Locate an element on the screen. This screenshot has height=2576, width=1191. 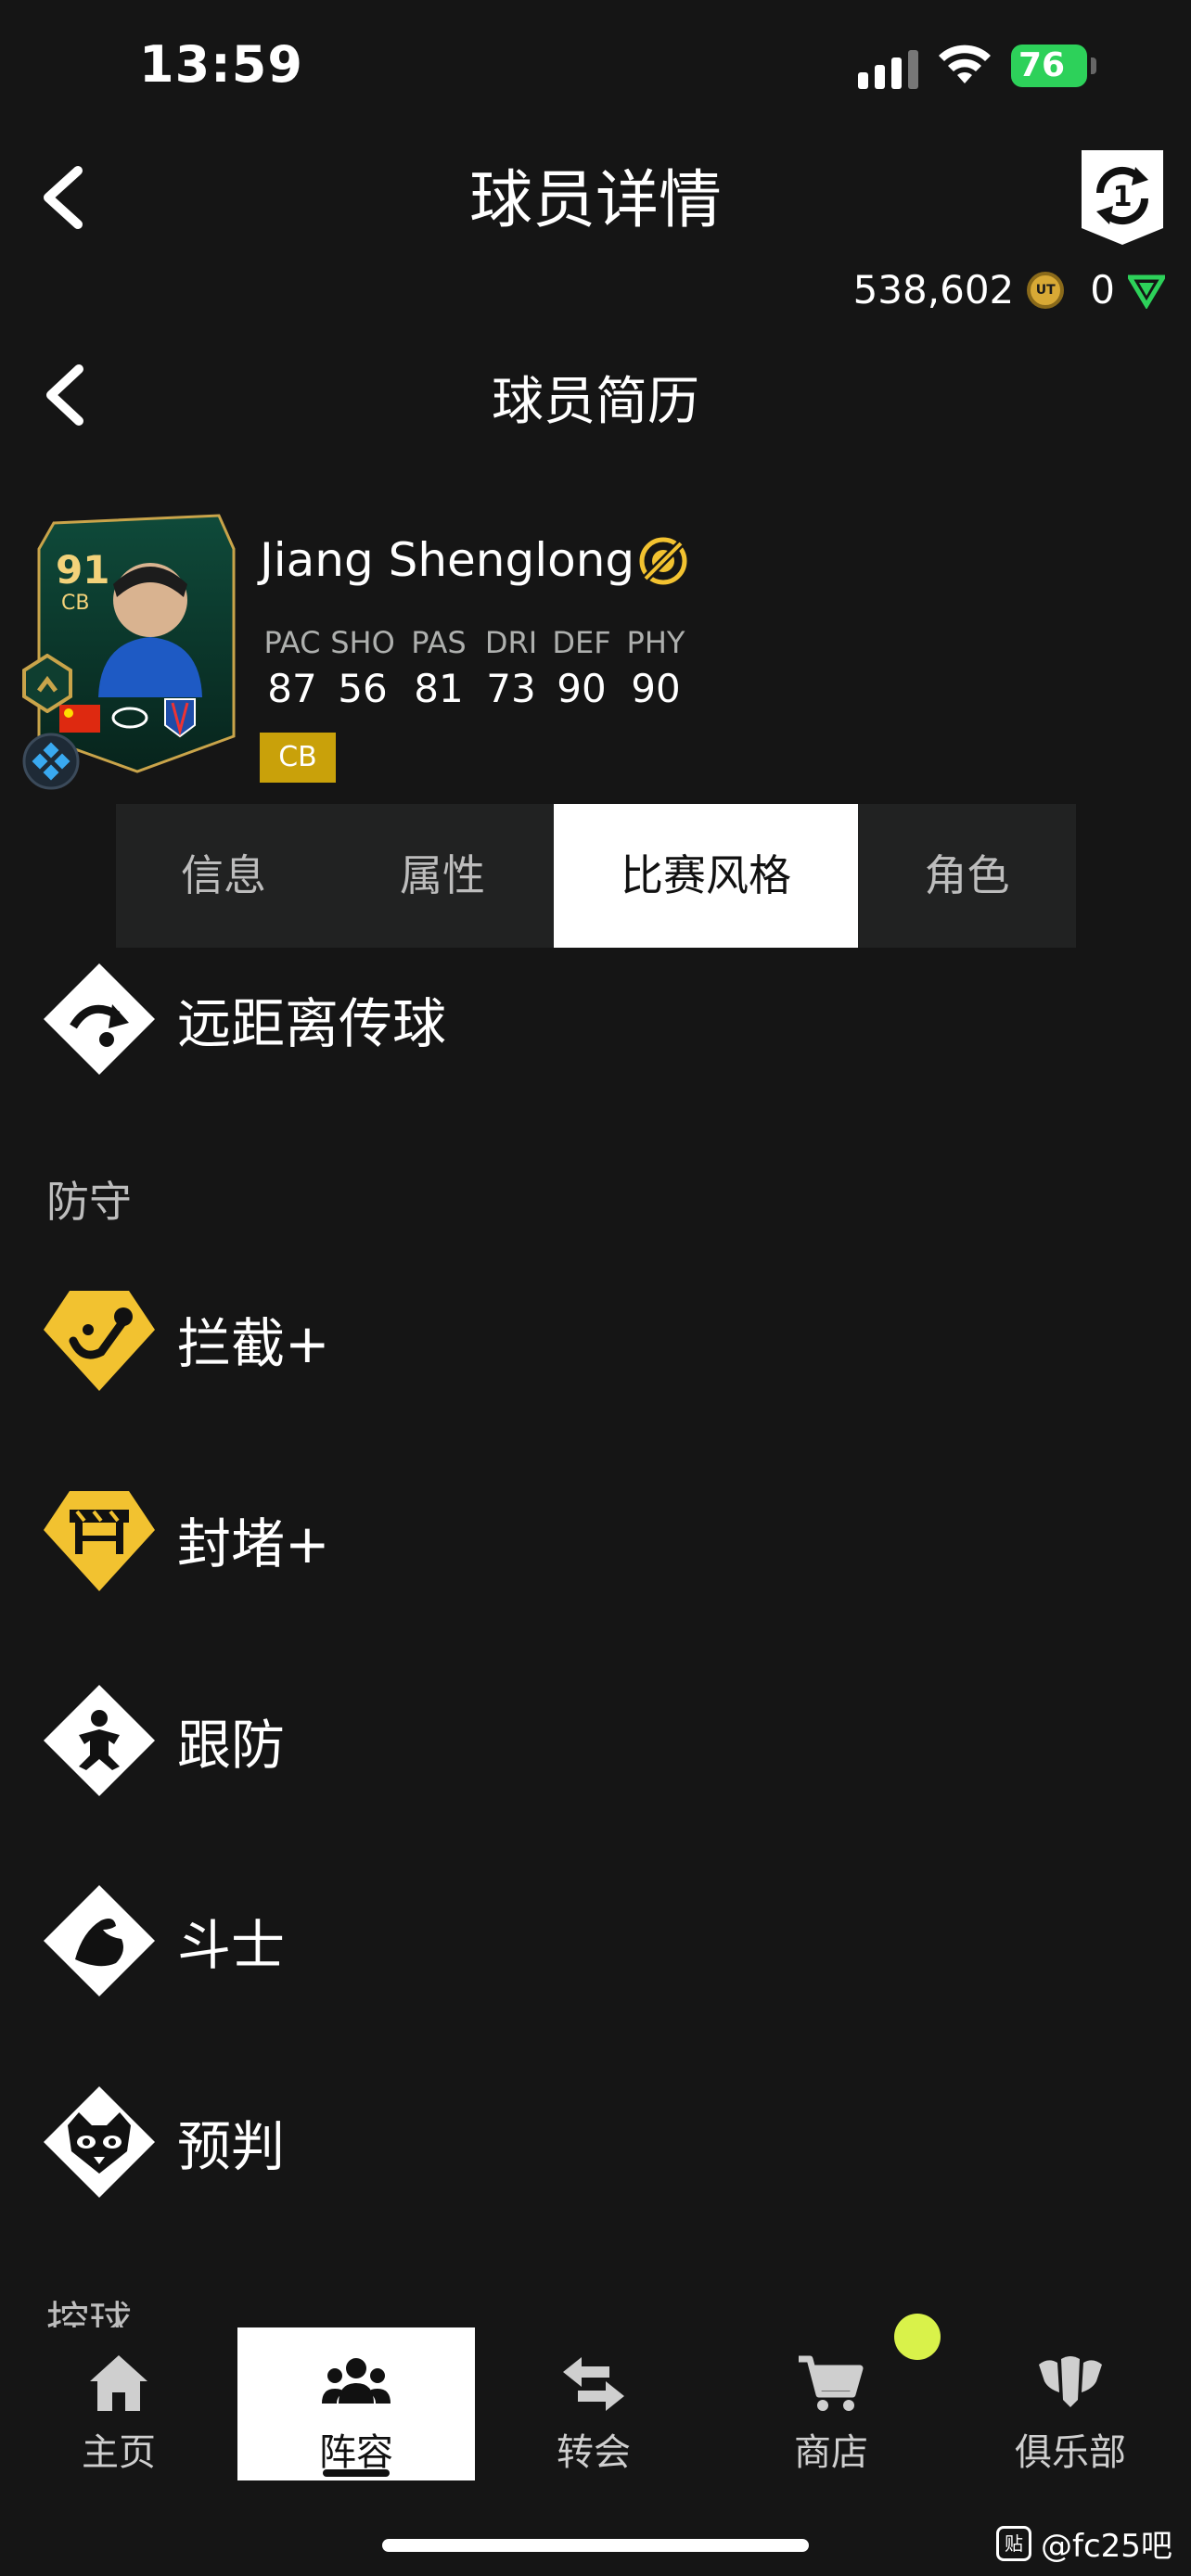
store-icon is located at coordinates (831, 2383).